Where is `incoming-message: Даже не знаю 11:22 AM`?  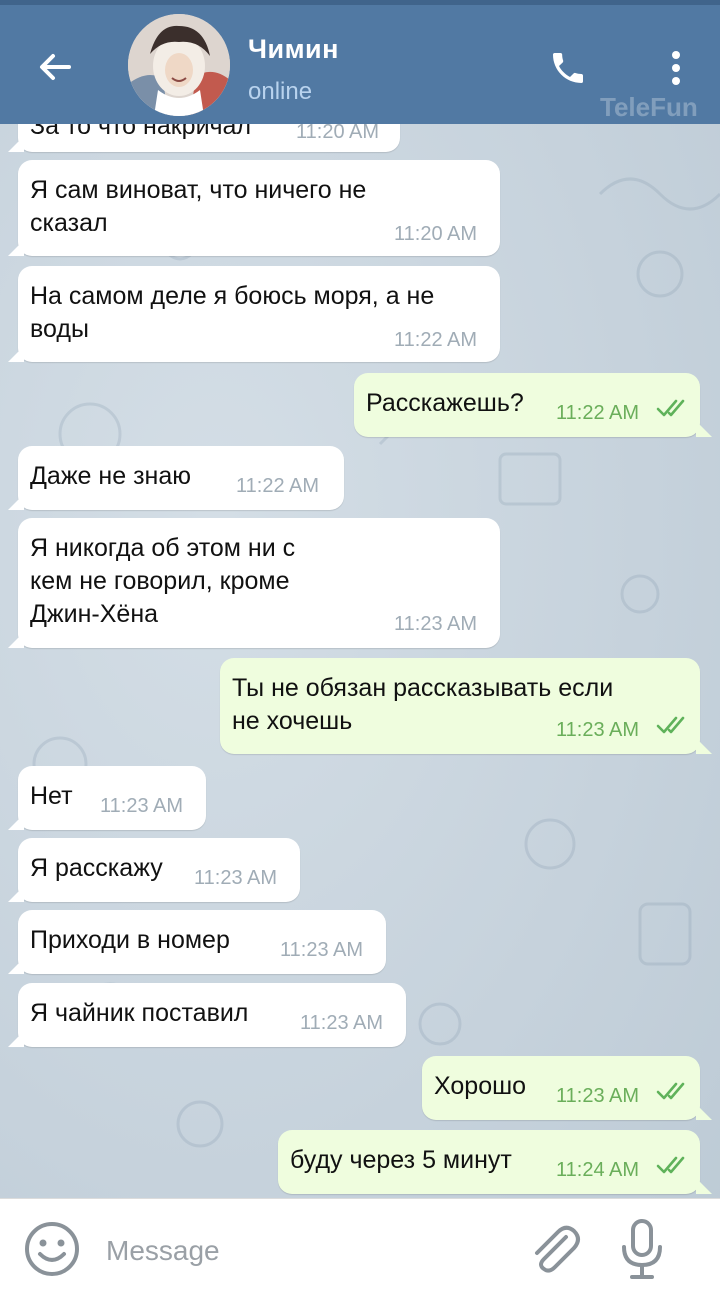
incoming-message: Даже не знаю 11:22 AM is located at coordinates (176, 478).